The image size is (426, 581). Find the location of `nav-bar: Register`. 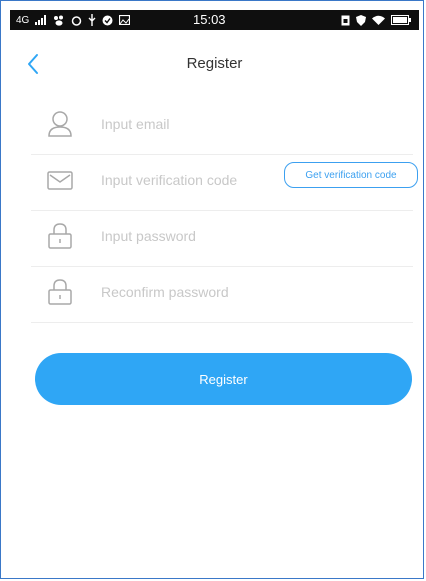

nav-bar: Register is located at coordinates (214, 64).